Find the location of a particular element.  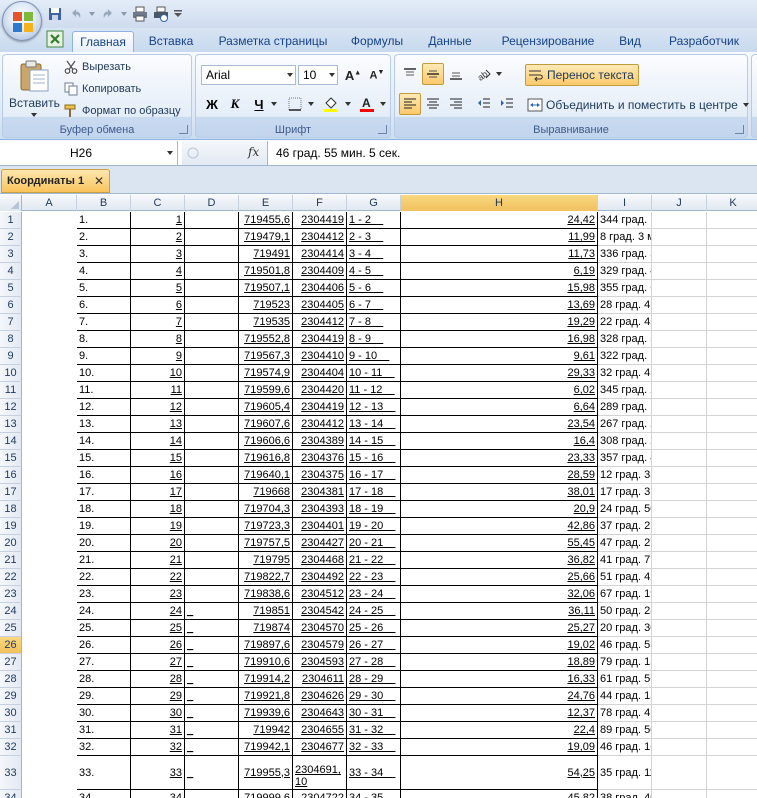

cell-d-25: 719874 is located at coordinates (266, 628).